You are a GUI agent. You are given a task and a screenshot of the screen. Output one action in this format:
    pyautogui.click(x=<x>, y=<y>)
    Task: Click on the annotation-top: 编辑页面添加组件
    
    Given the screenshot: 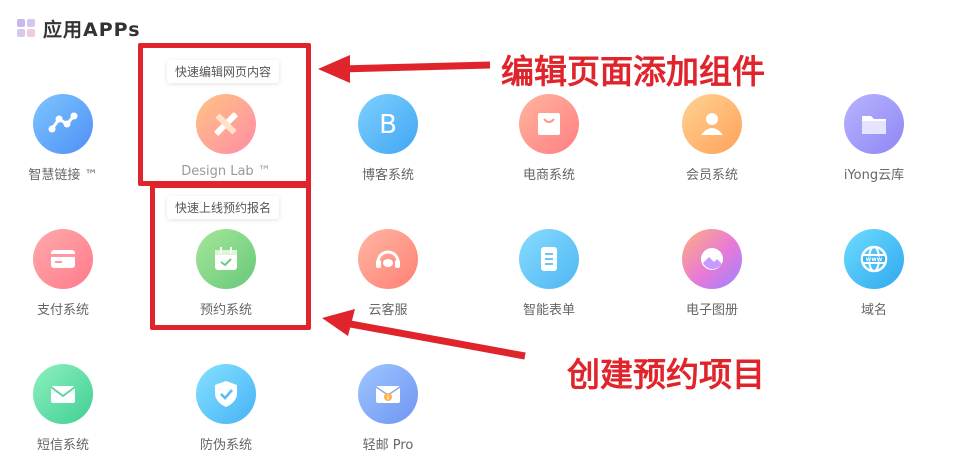 What is the action you would take?
    pyautogui.click(x=633, y=71)
    